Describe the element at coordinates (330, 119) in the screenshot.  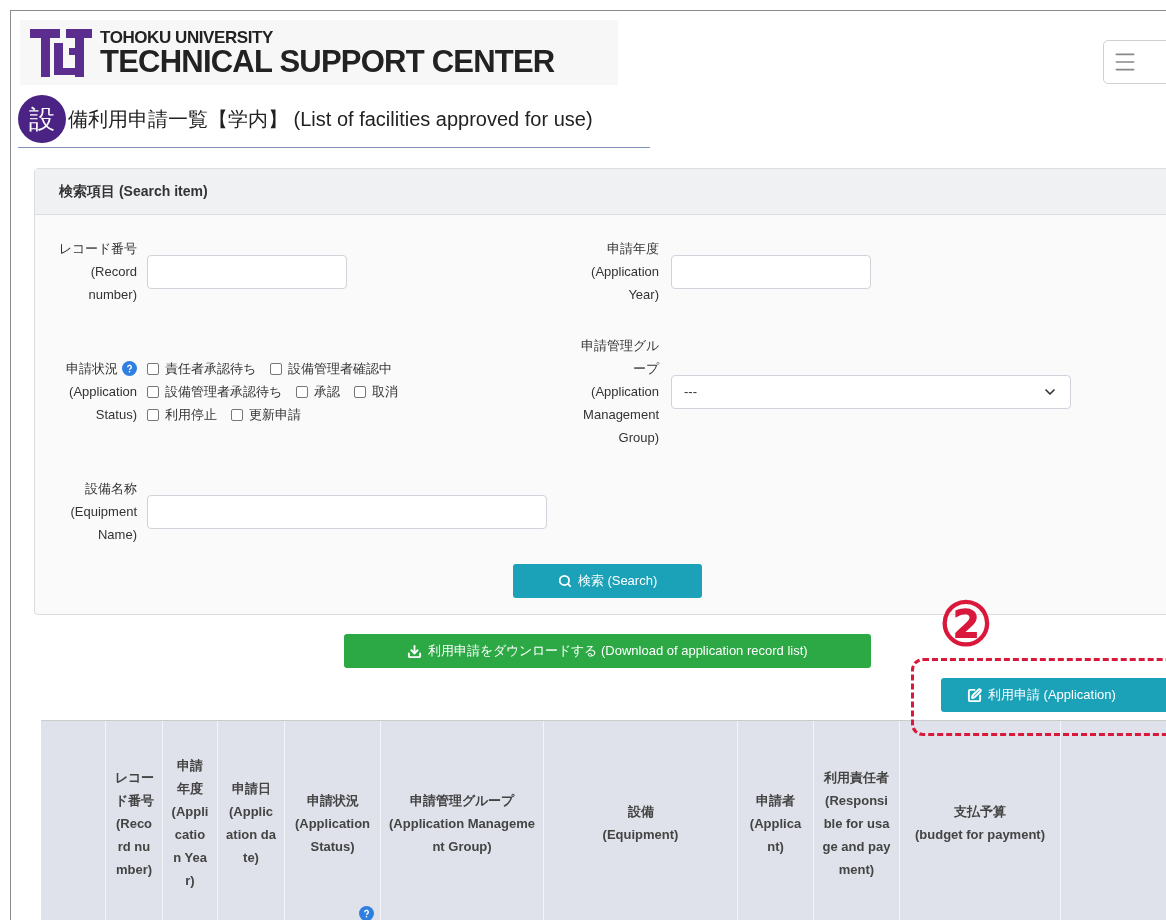
I see `page-title: 備利用申請一覧【学内】 (List of facilities approved for use)` at that location.